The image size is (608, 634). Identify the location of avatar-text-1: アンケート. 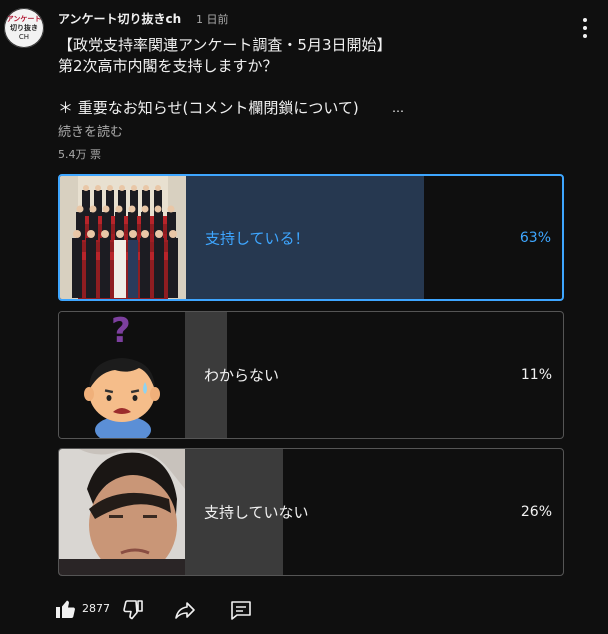
(24, 18).